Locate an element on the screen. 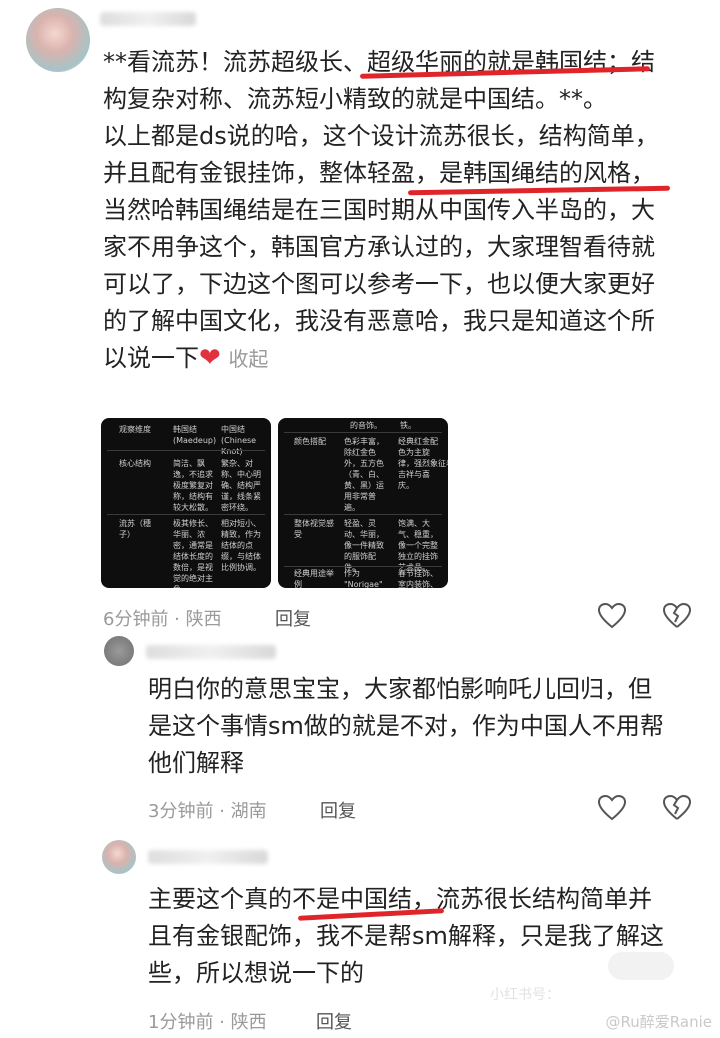 This screenshot has height=1038, width=720. table-cell: 的音饰。 is located at coordinates (366, 425).